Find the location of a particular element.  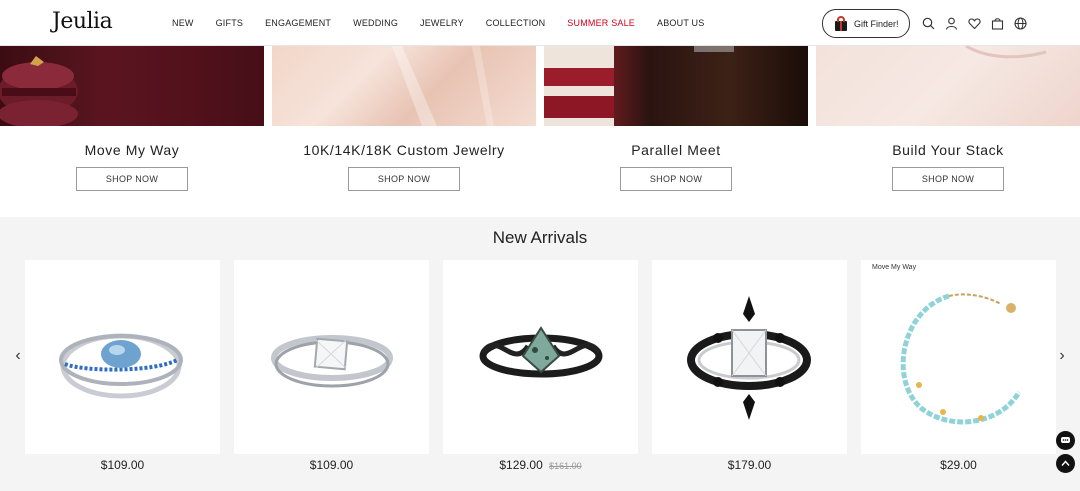

product-card: Move My Way is located at coordinates (958, 357).